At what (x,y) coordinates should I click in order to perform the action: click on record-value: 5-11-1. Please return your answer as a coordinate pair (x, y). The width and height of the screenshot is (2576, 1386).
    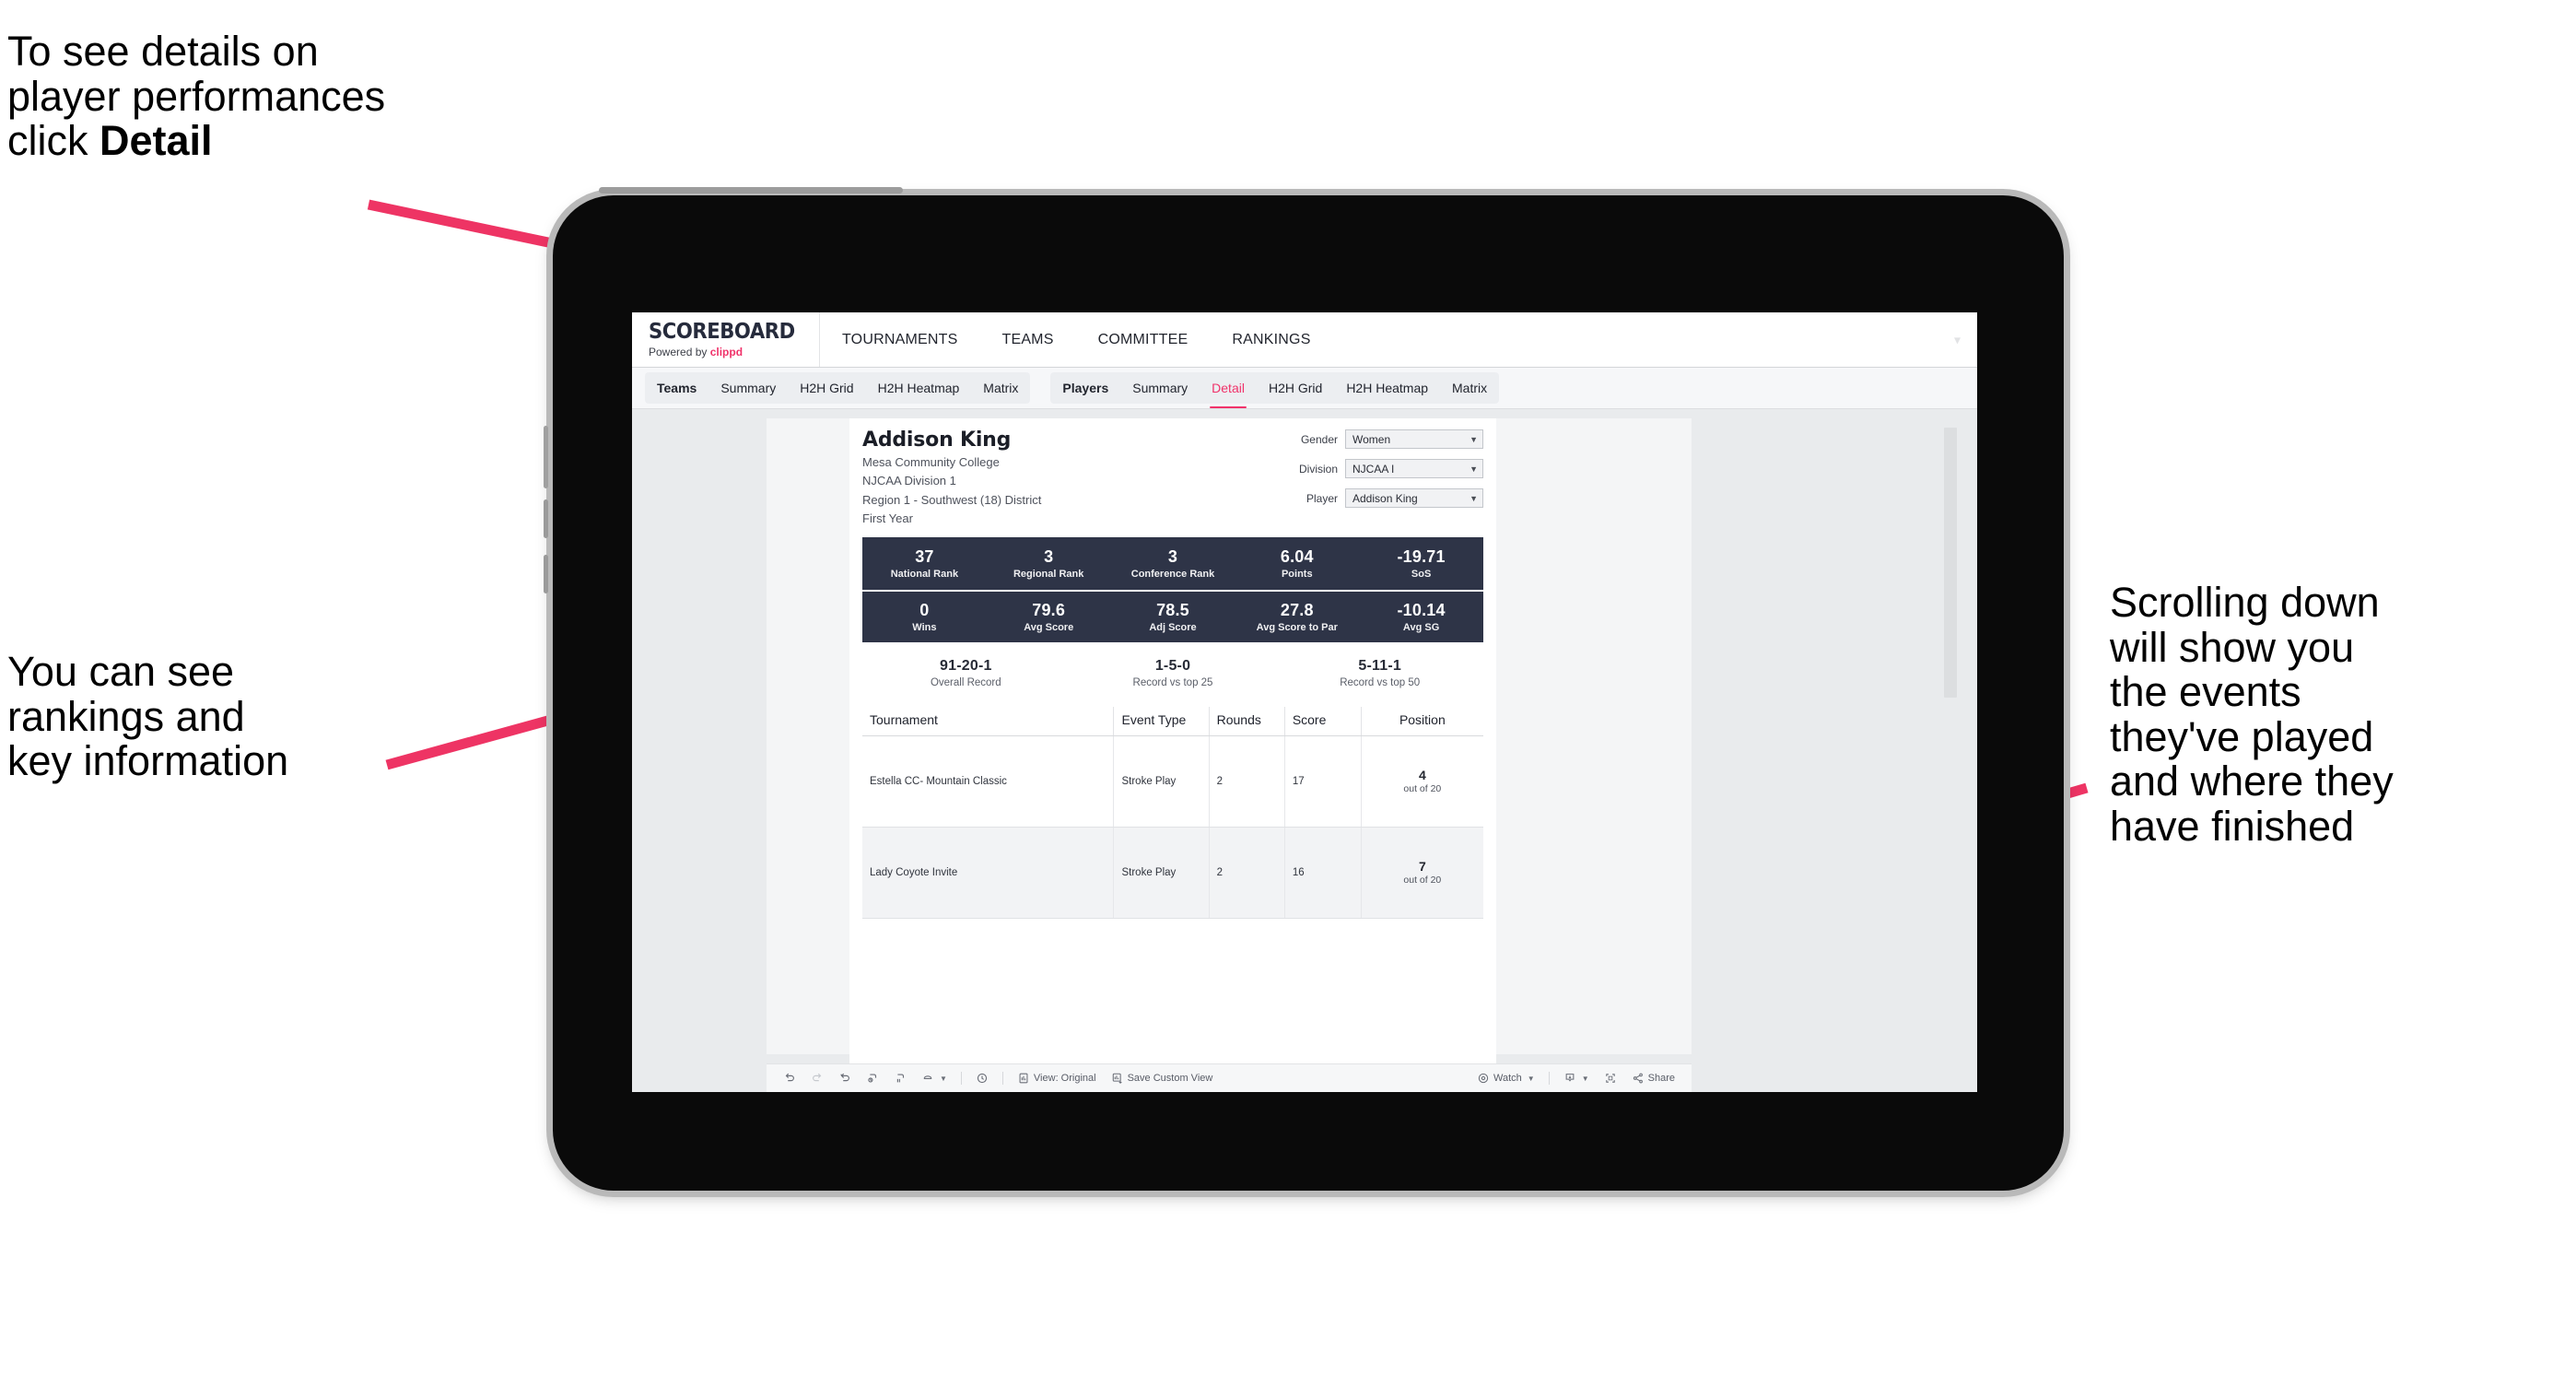
    Looking at the image, I should click on (1379, 666).